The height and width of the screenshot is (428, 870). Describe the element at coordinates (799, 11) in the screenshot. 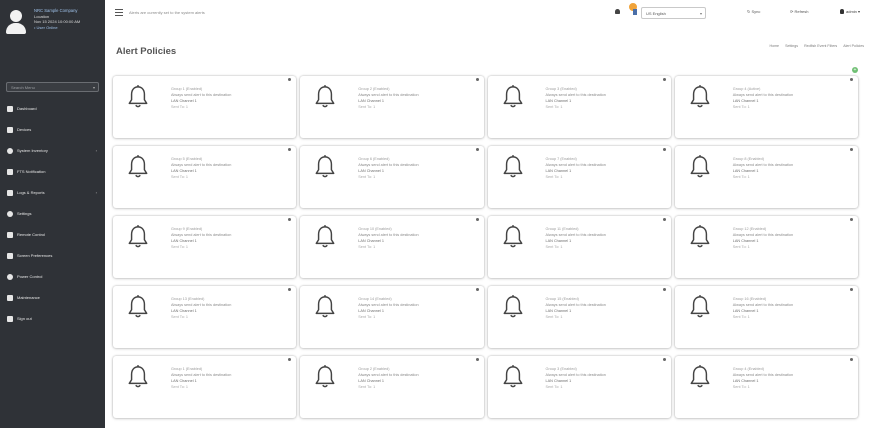

I see `refresh-button: ⟳ Refresh` at that location.